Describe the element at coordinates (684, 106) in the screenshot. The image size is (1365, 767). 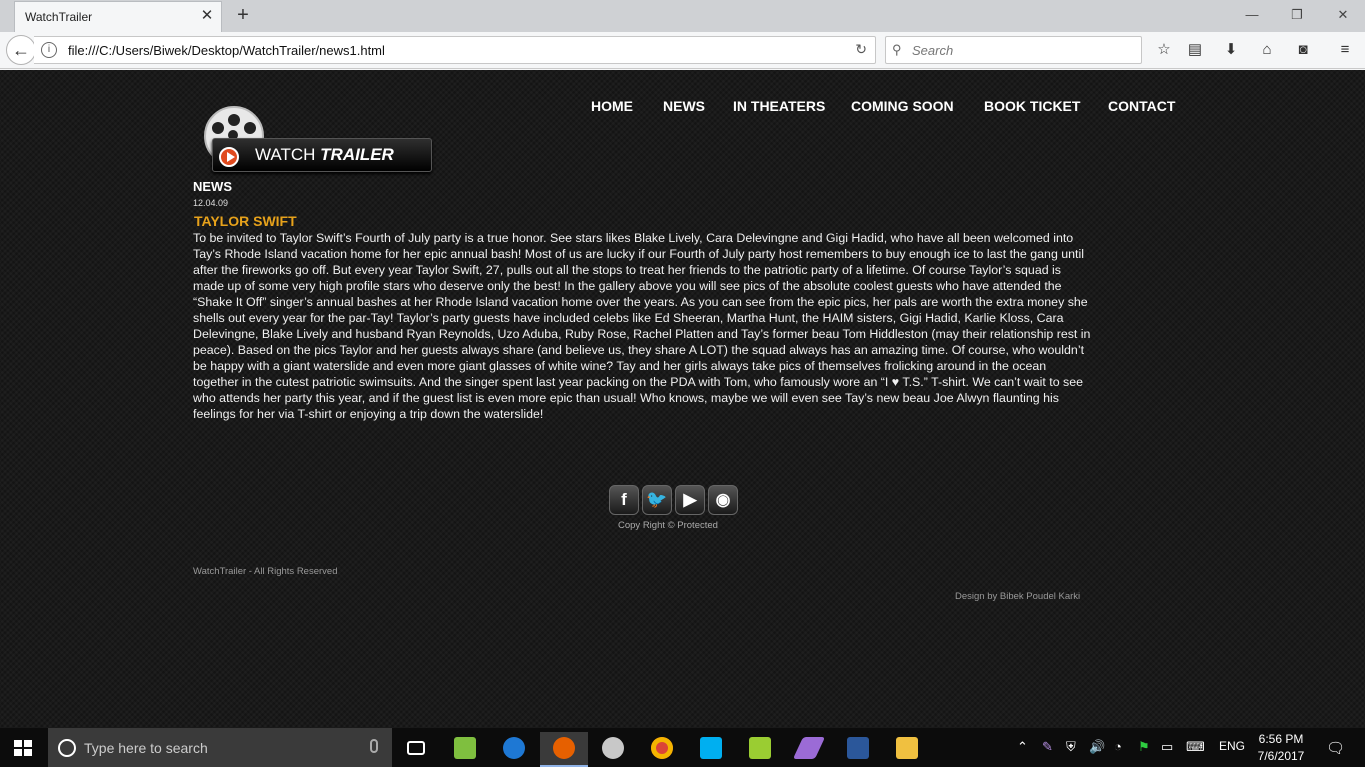
I see `menu-item-news: NEWS` at that location.